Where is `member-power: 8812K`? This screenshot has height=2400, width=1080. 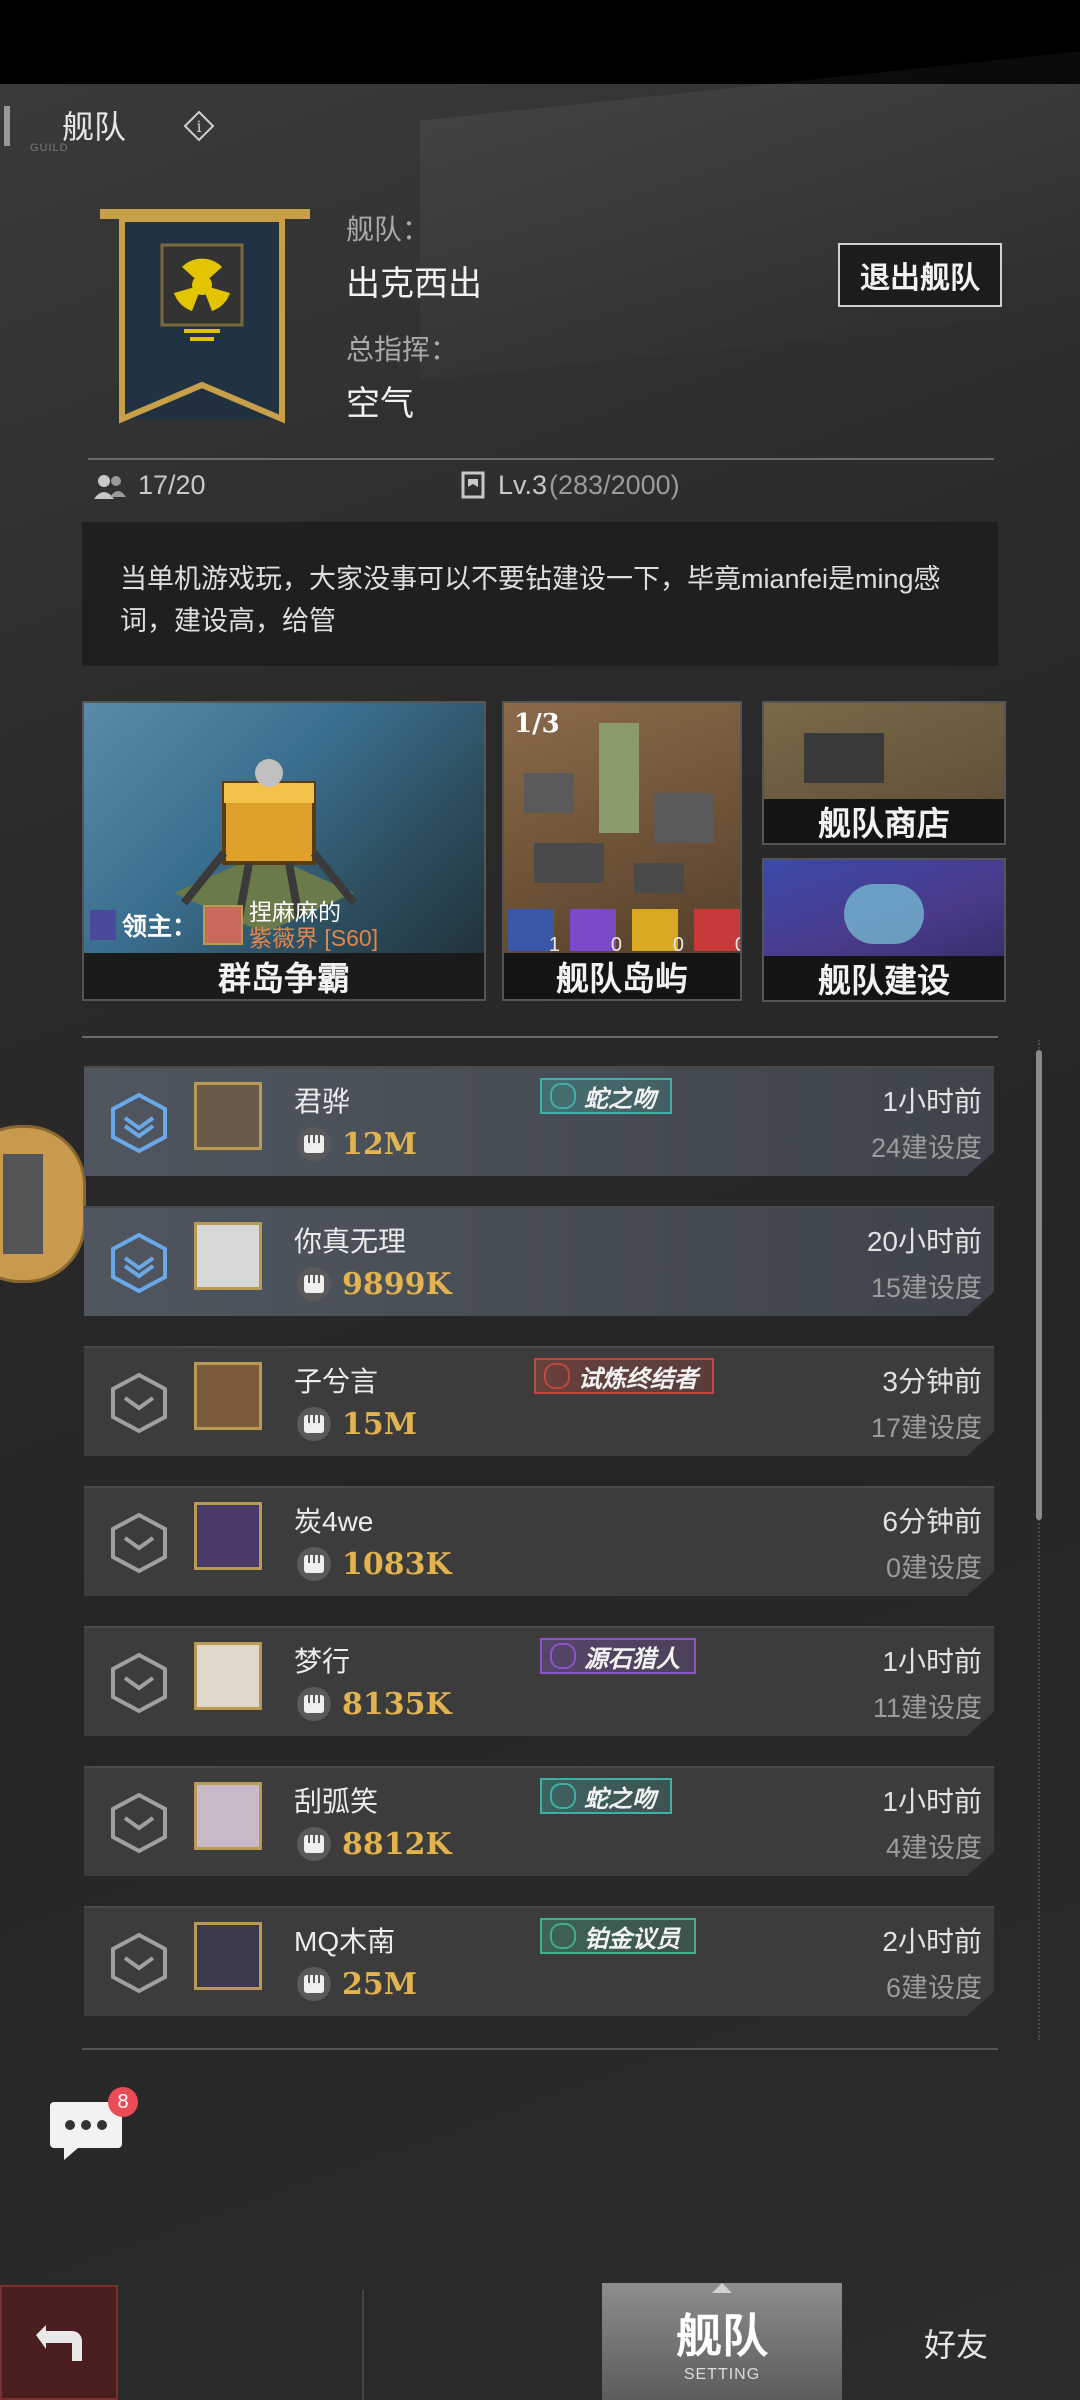 member-power: 8812K is located at coordinates (373, 1844).